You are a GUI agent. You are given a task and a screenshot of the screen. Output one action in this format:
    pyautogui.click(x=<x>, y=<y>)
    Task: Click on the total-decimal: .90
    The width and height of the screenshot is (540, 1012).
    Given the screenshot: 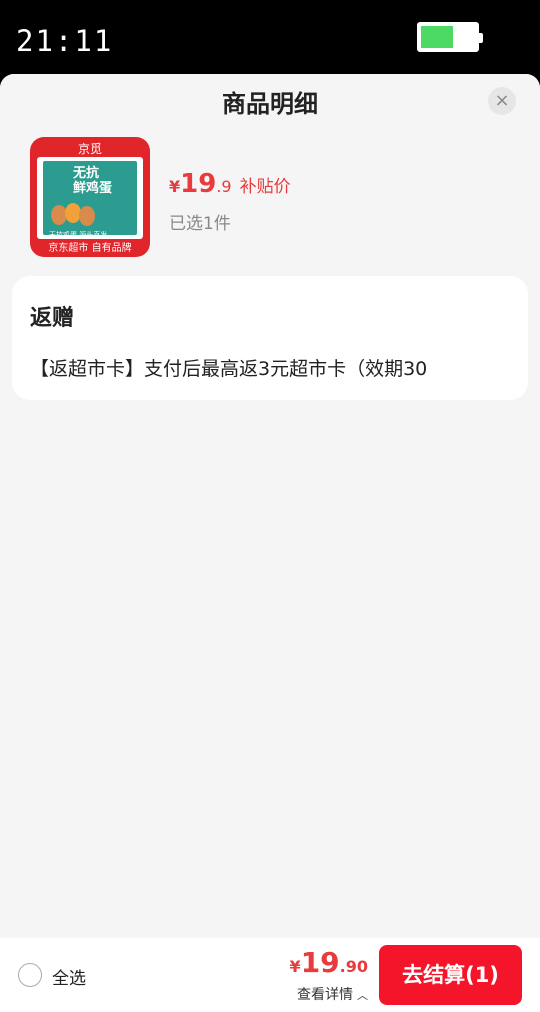 What is the action you would take?
    pyautogui.click(x=353, y=966)
    